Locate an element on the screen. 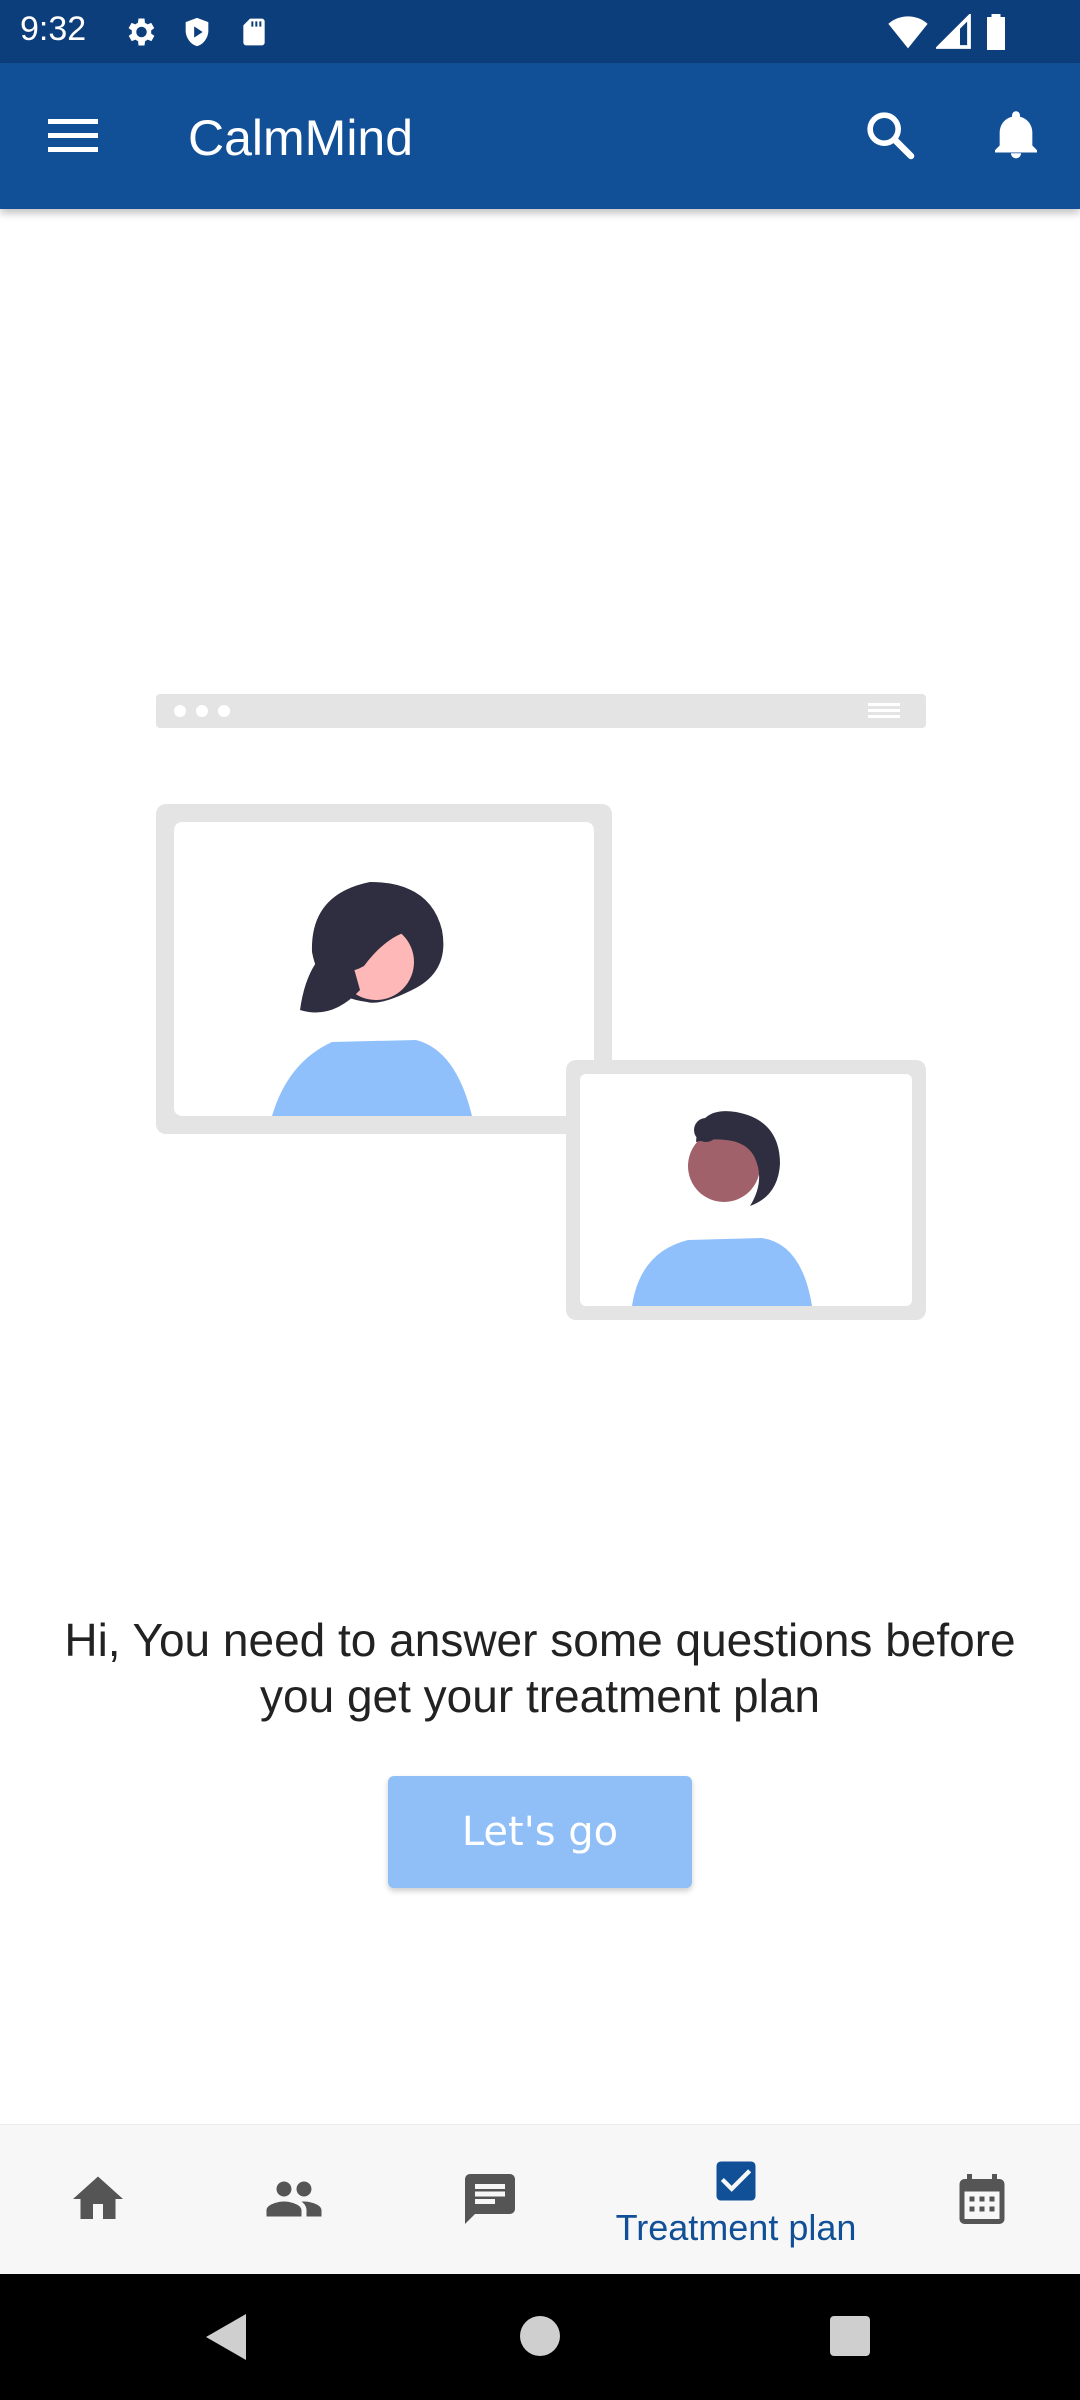  system-navigation-bar is located at coordinates (540, 2337).